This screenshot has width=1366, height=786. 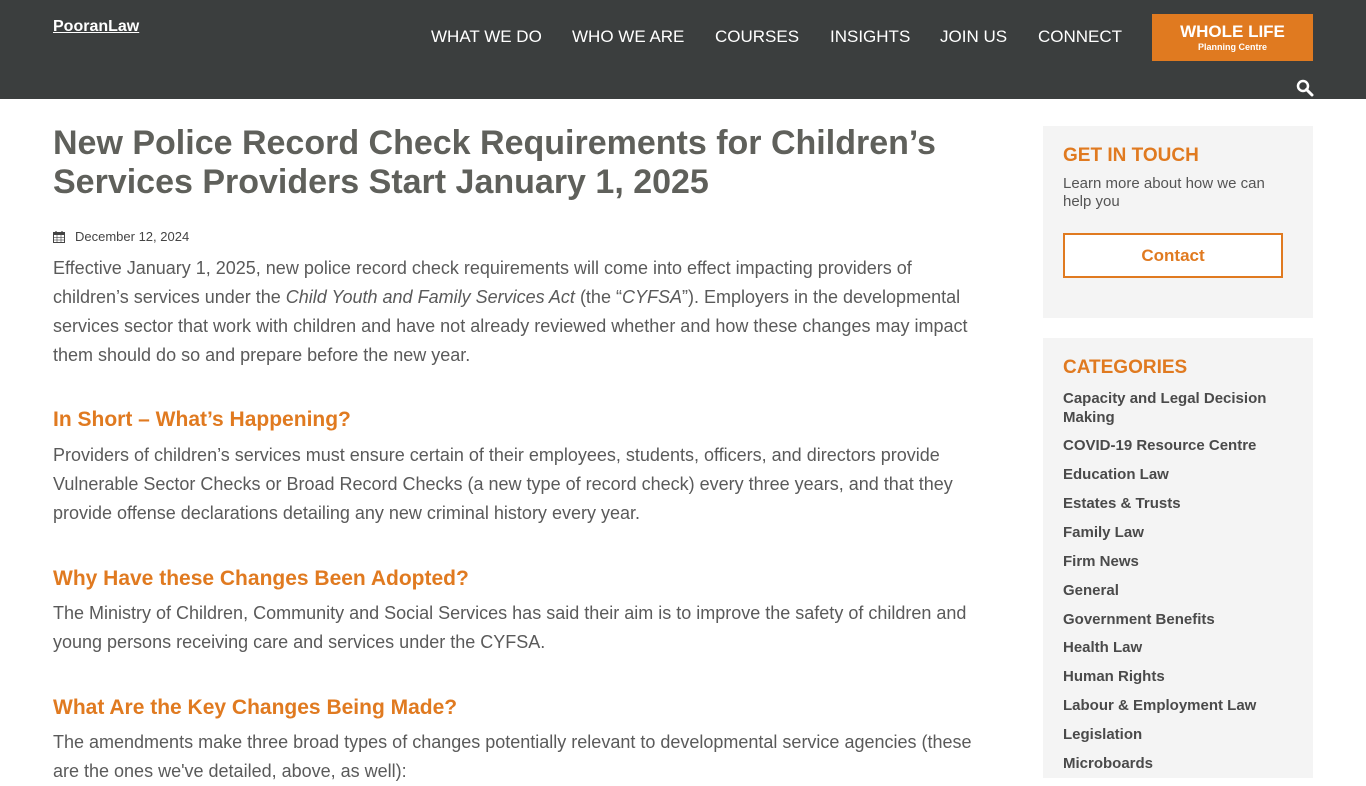 I want to click on logo-alt-text: PooranLaw, so click(x=96, y=26).